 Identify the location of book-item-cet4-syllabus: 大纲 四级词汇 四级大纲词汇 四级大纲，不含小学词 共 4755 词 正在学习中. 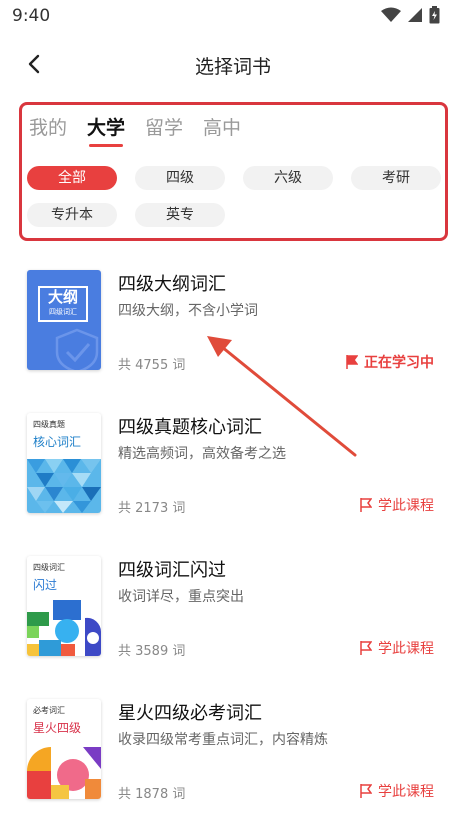
(233, 322).